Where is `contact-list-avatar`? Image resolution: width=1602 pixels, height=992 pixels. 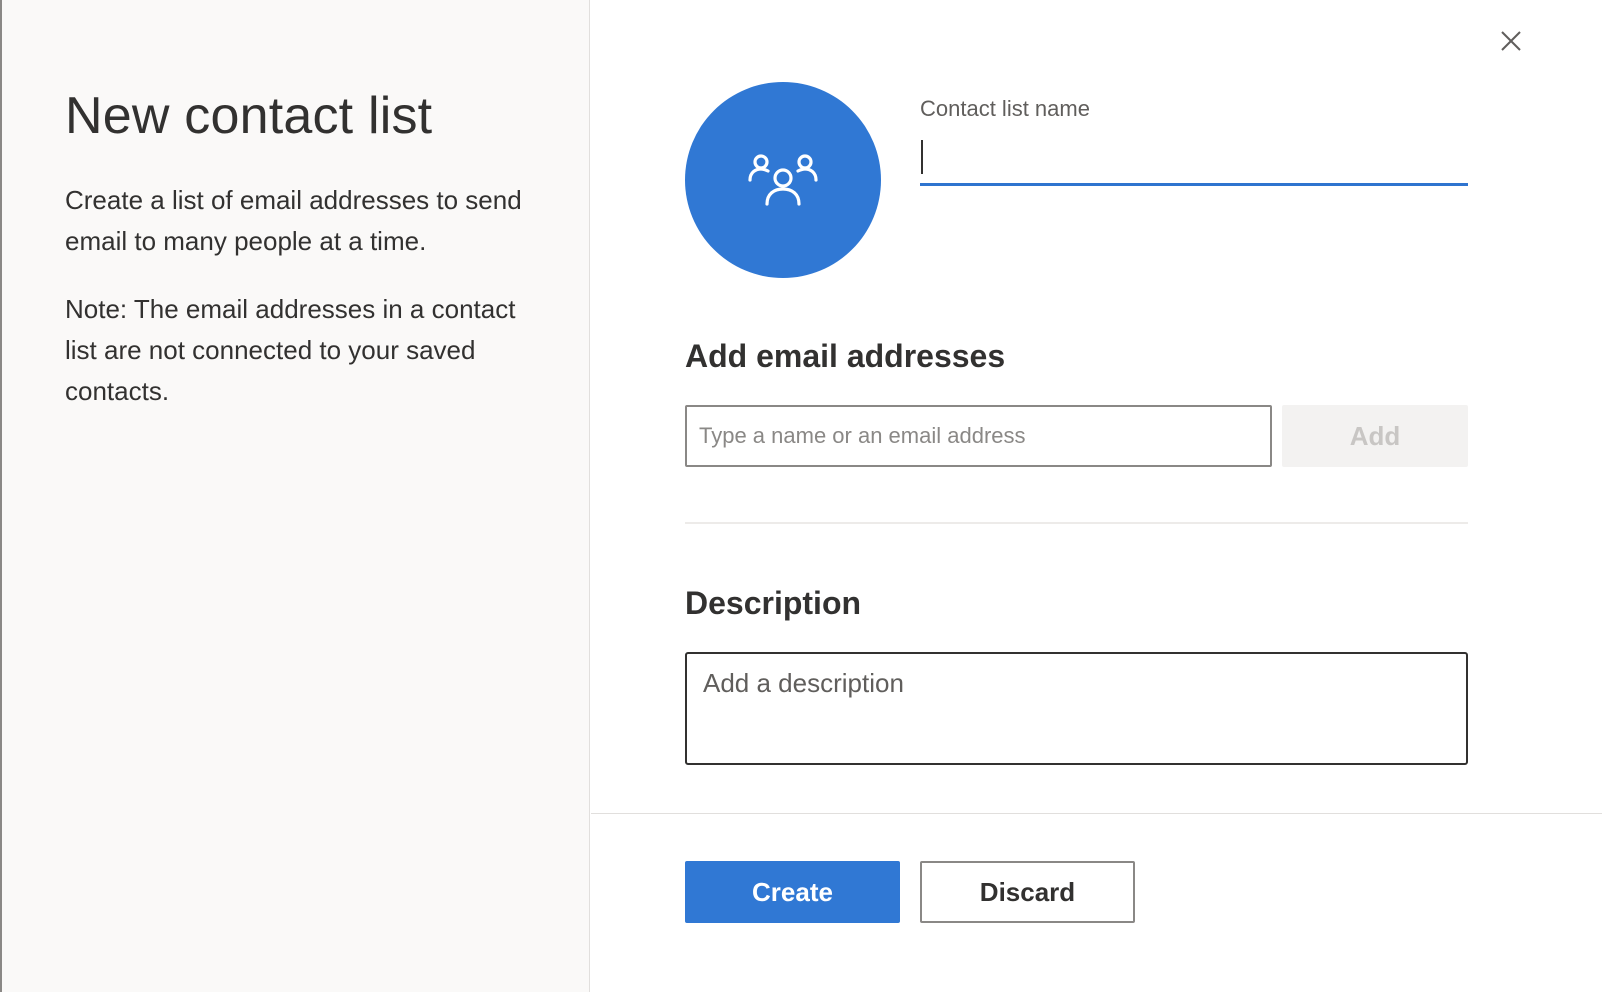 contact-list-avatar is located at coordinates (783, 180).